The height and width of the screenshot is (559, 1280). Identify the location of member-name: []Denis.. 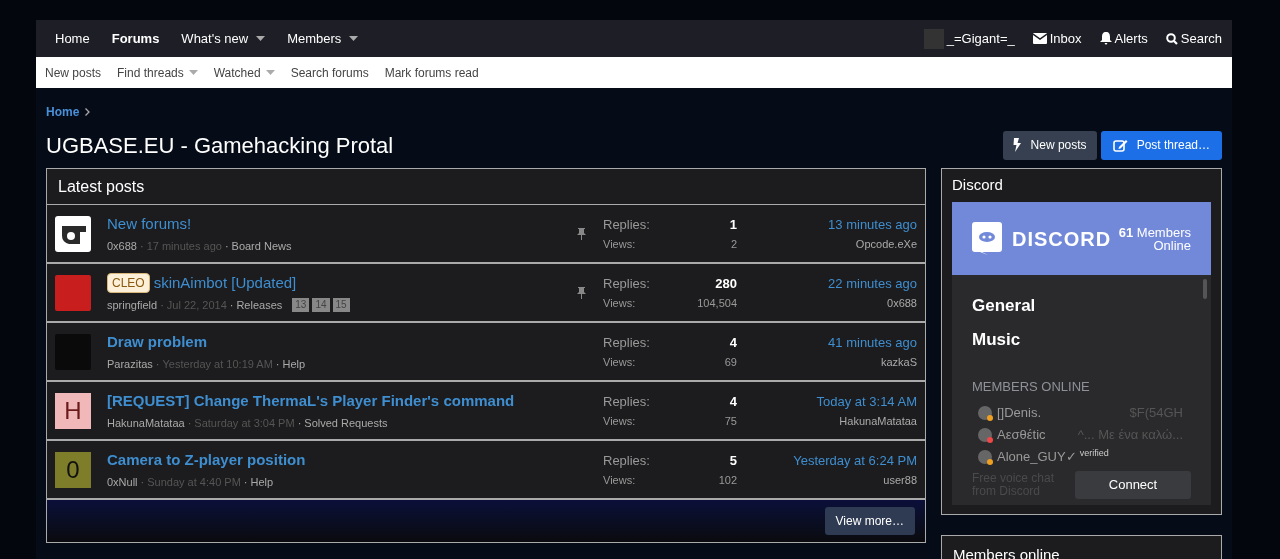
(1019, 412).